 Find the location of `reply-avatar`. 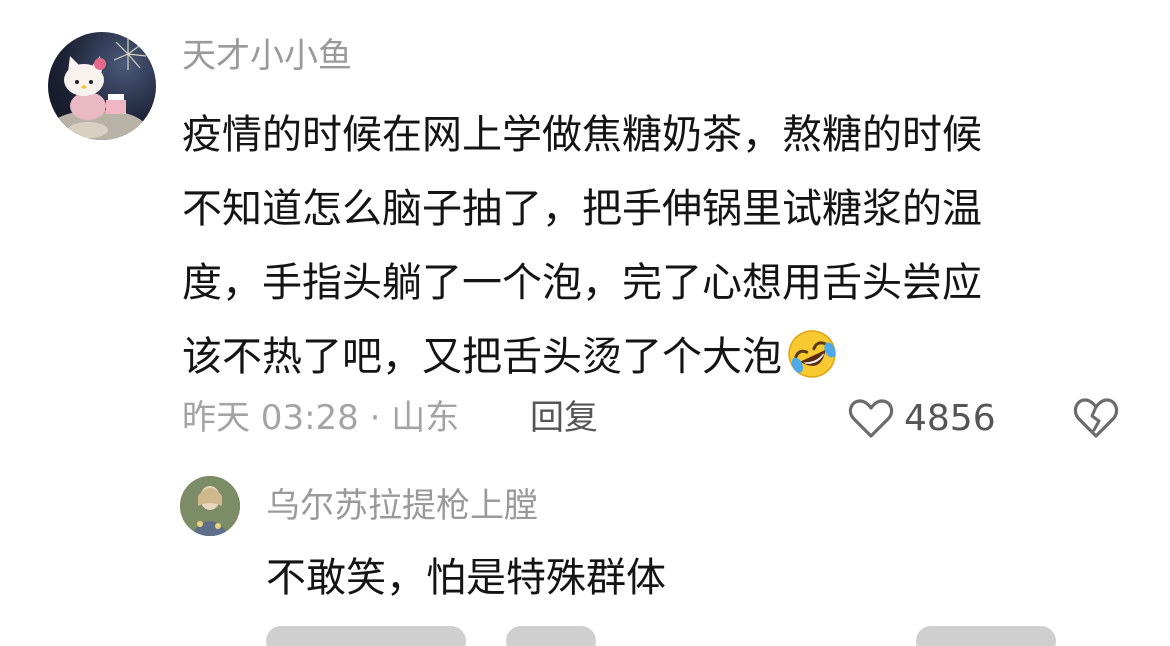

reply-avatar is located at coordinates (210, 506).